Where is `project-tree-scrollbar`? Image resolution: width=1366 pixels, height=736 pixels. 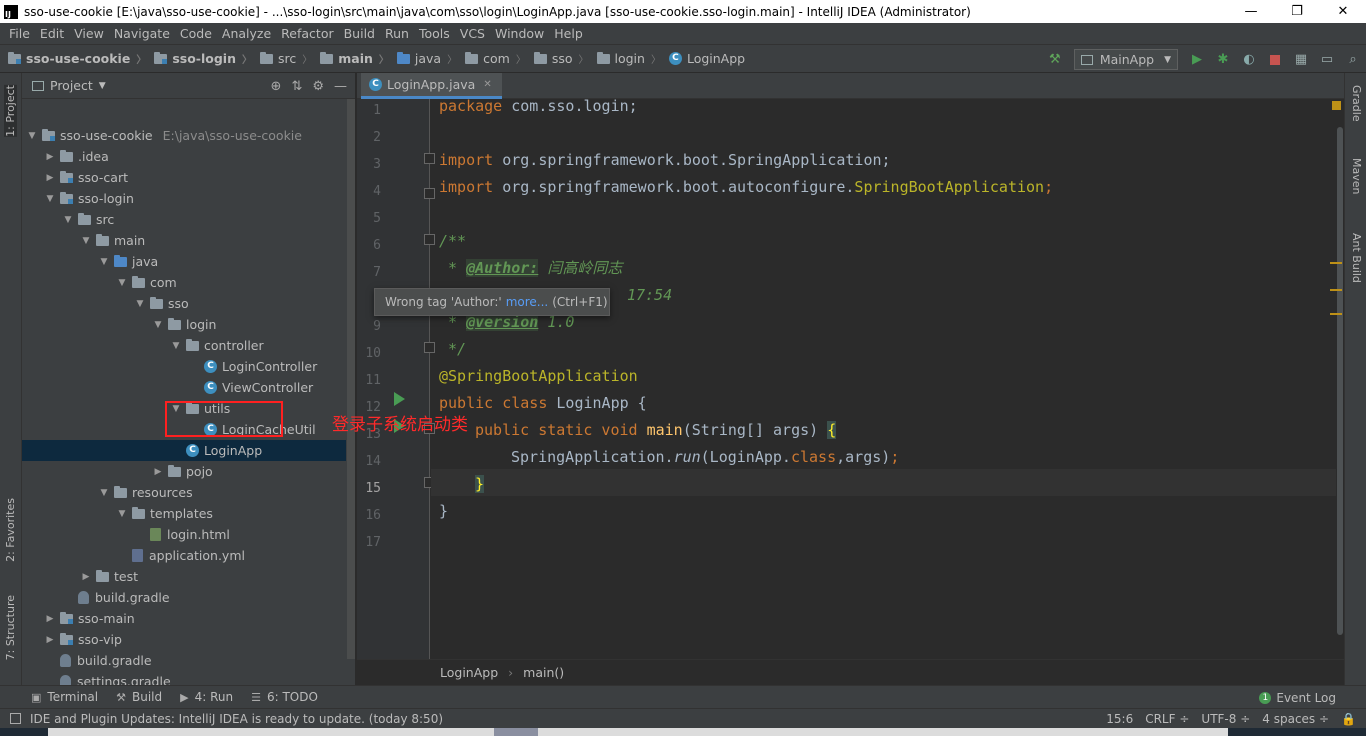 project-tree-scrollbar is located at coordinates (351, 379).